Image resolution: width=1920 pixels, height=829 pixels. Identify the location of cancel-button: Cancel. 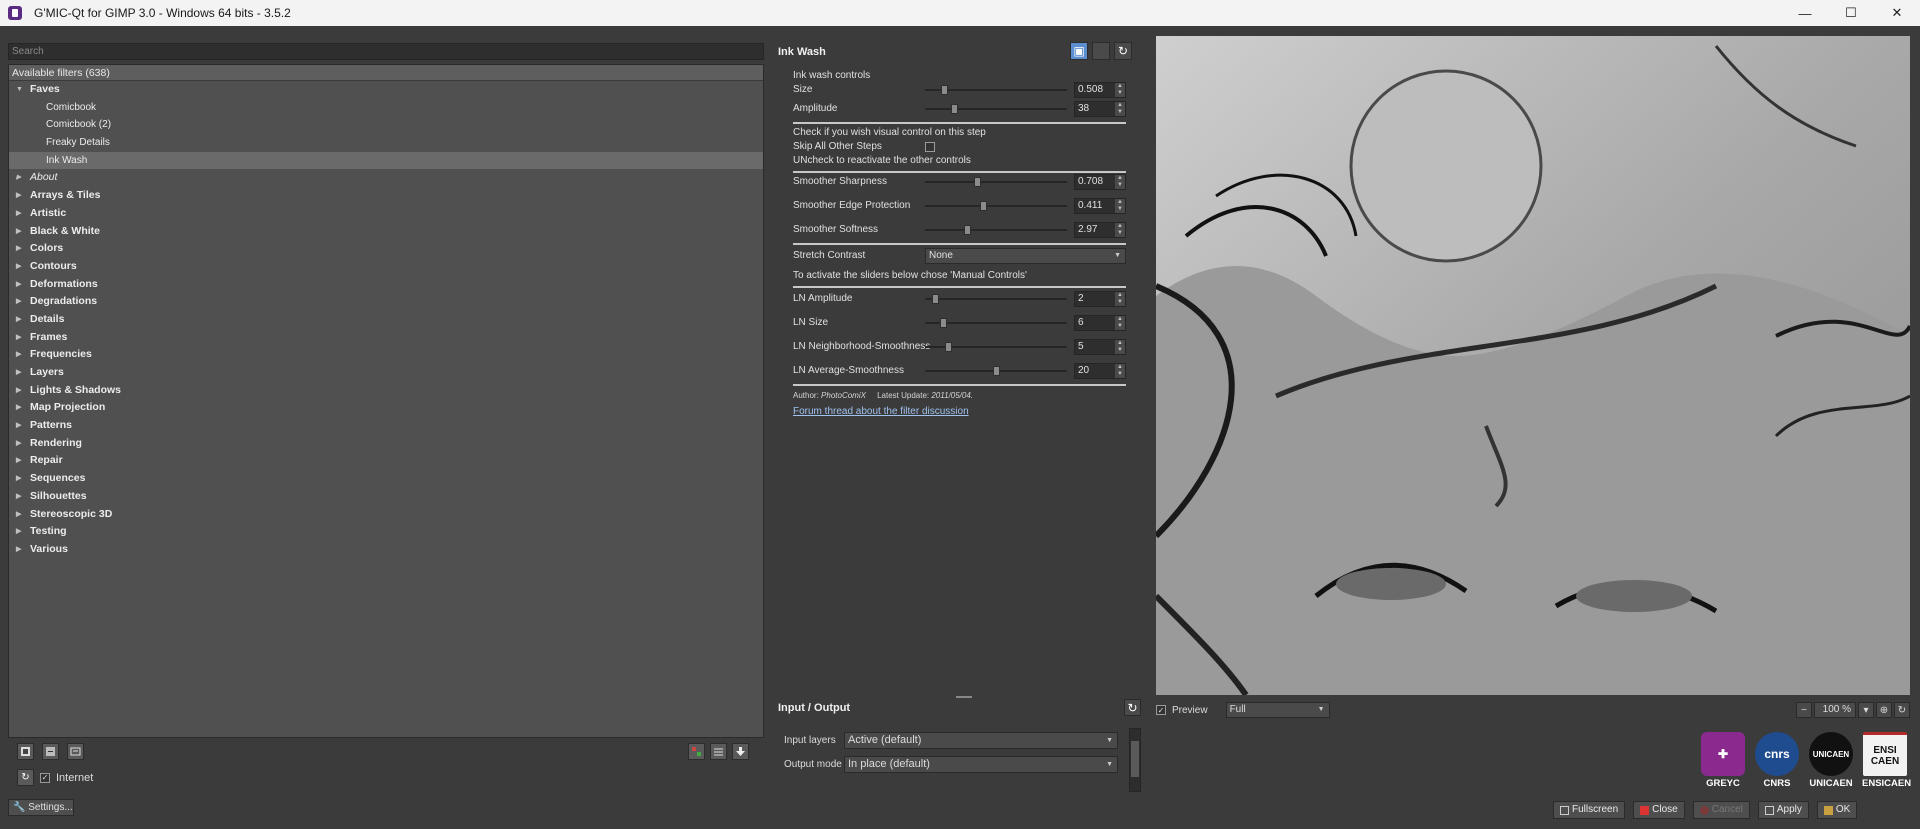
(1721, 810).